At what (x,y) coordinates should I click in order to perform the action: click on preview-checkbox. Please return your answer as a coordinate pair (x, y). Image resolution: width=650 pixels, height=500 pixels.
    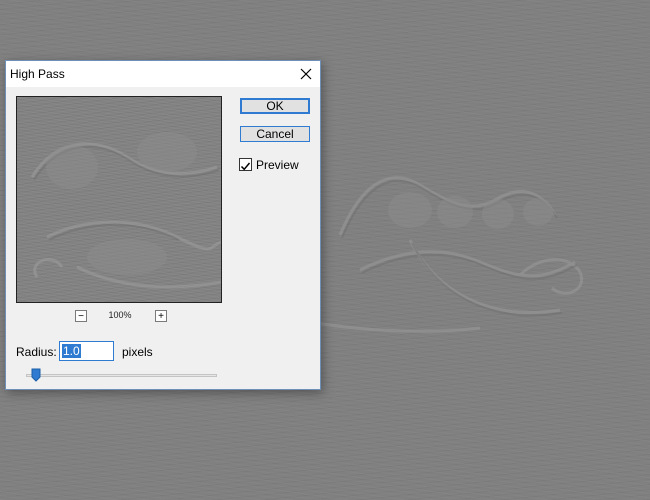
    Looking at the image, I should click on (245, 164).